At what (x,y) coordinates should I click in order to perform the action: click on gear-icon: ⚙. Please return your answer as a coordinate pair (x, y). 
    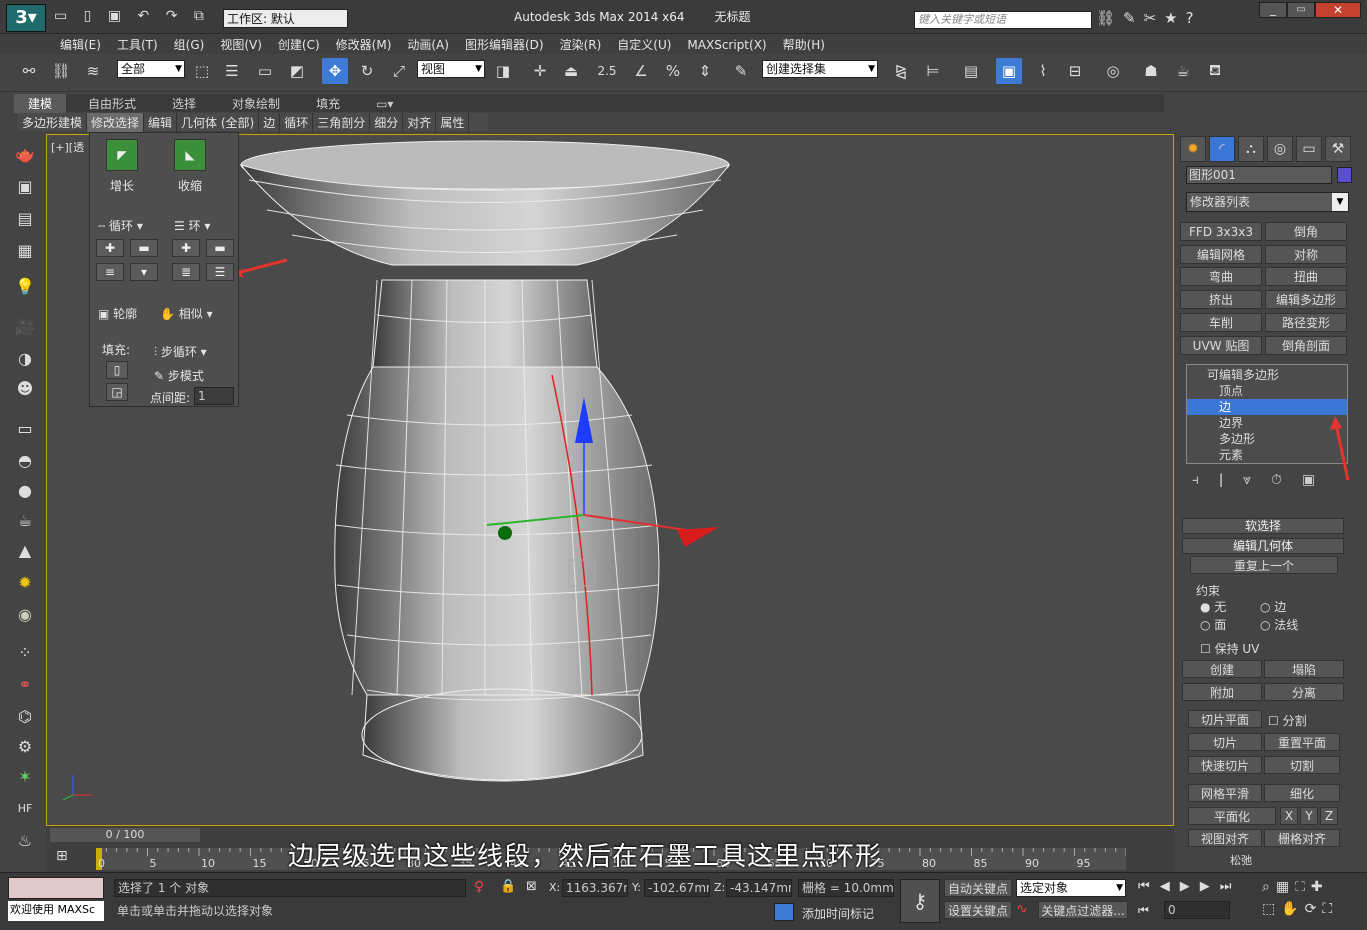
    Looking at the image, I should click on (25, 746).